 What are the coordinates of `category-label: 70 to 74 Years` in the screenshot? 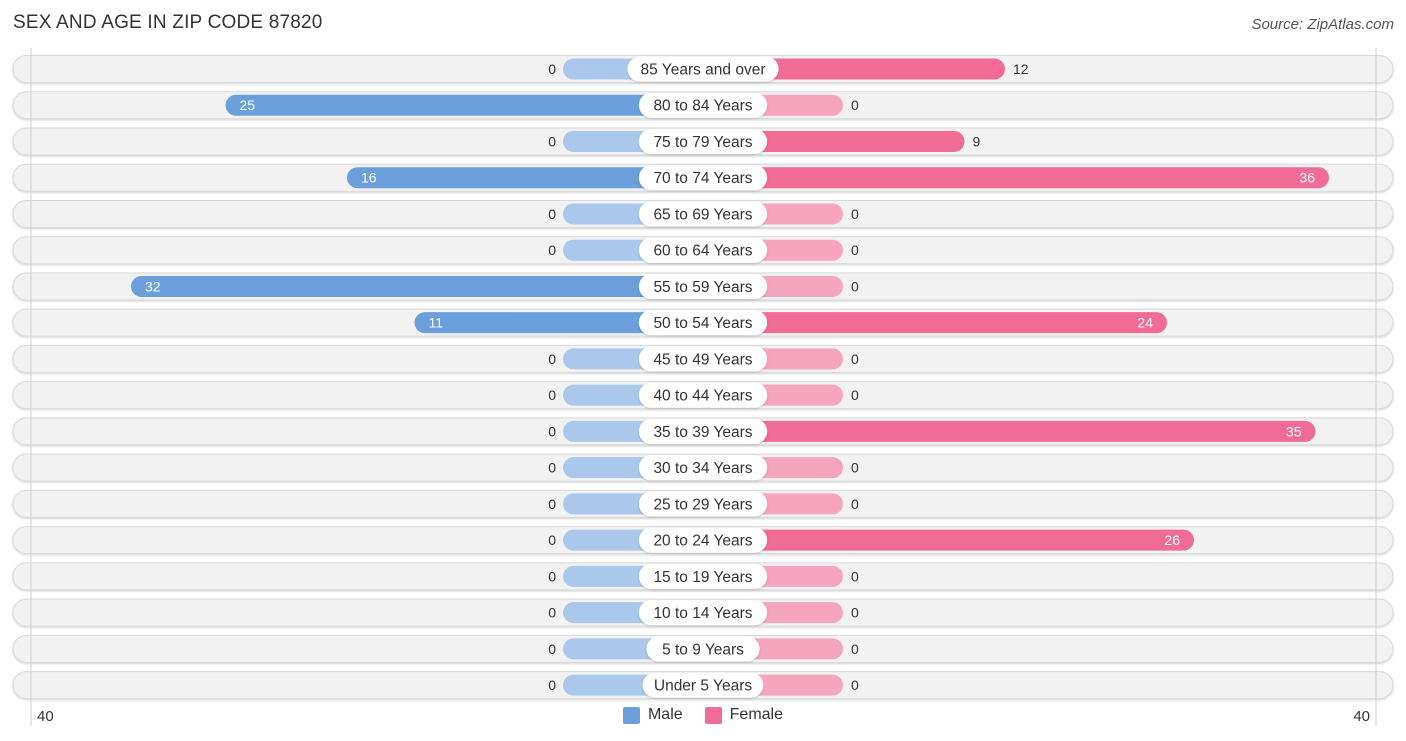 It's located at (702, 178).